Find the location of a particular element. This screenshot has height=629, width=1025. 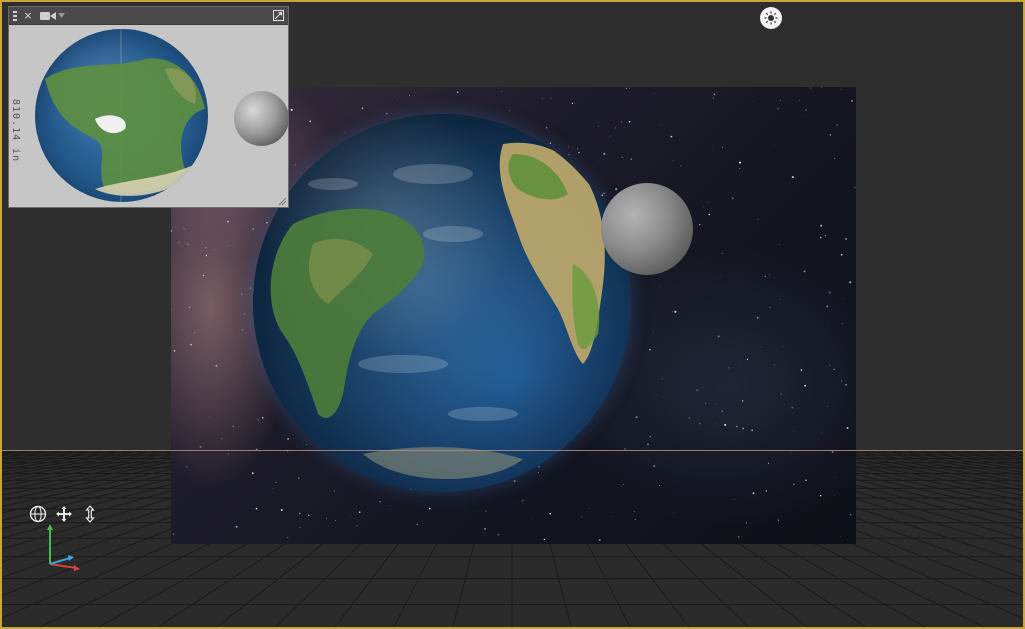

preview-render: 810.14 in is located at coordinates (148, 116).